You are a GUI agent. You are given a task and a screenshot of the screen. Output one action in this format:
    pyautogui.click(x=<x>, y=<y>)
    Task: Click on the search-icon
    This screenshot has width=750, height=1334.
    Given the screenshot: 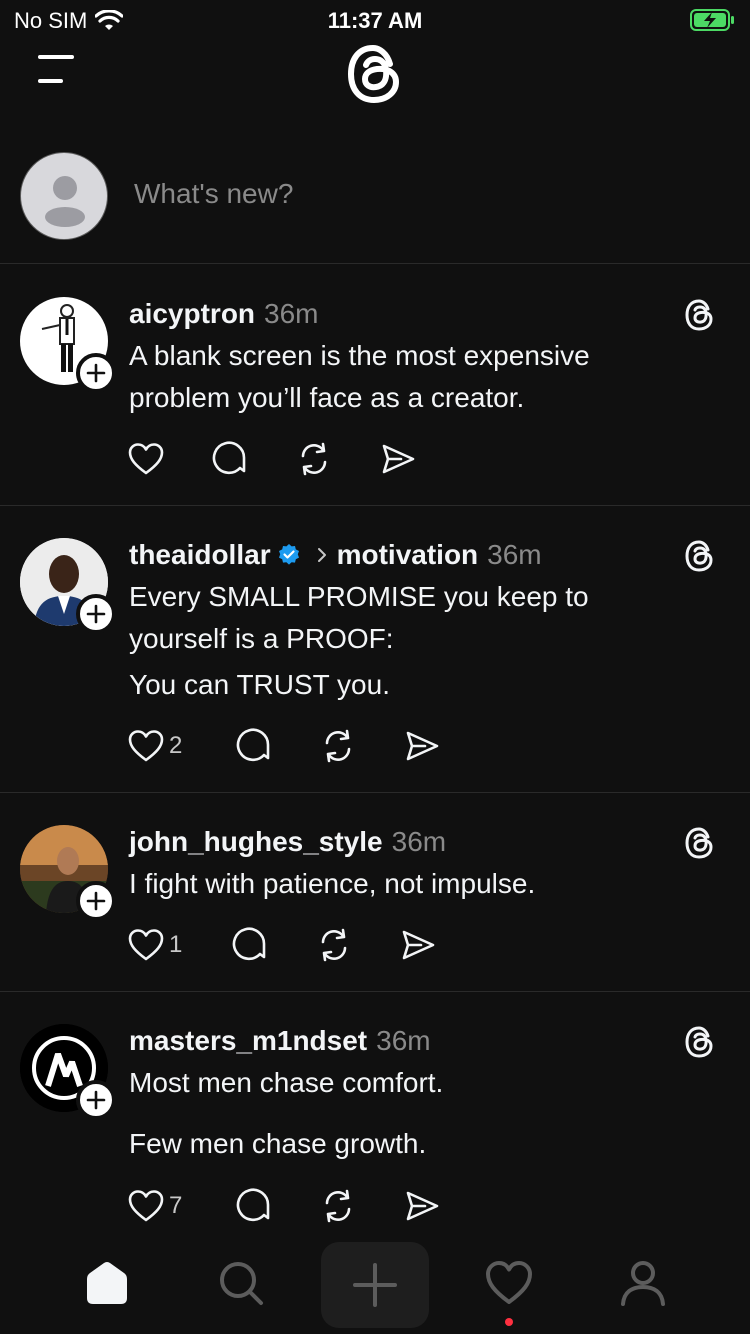 What is the action you would take?
    pyautogui.click(x=241, y=1283)
    